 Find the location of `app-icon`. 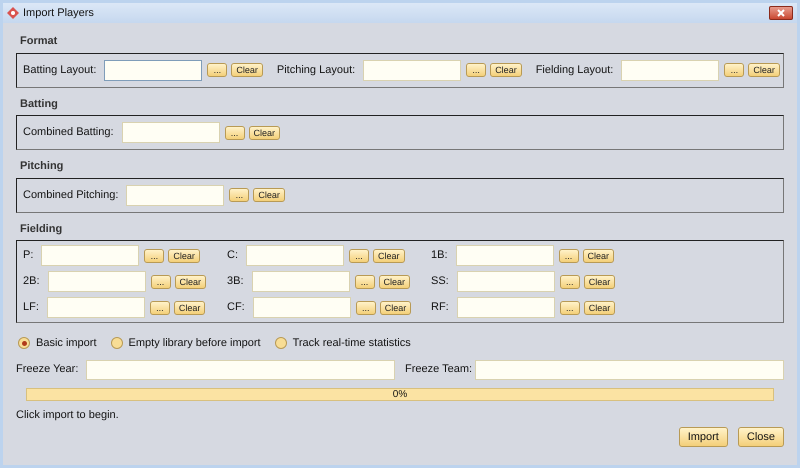

app-icon is located at coordinates (13, 13).